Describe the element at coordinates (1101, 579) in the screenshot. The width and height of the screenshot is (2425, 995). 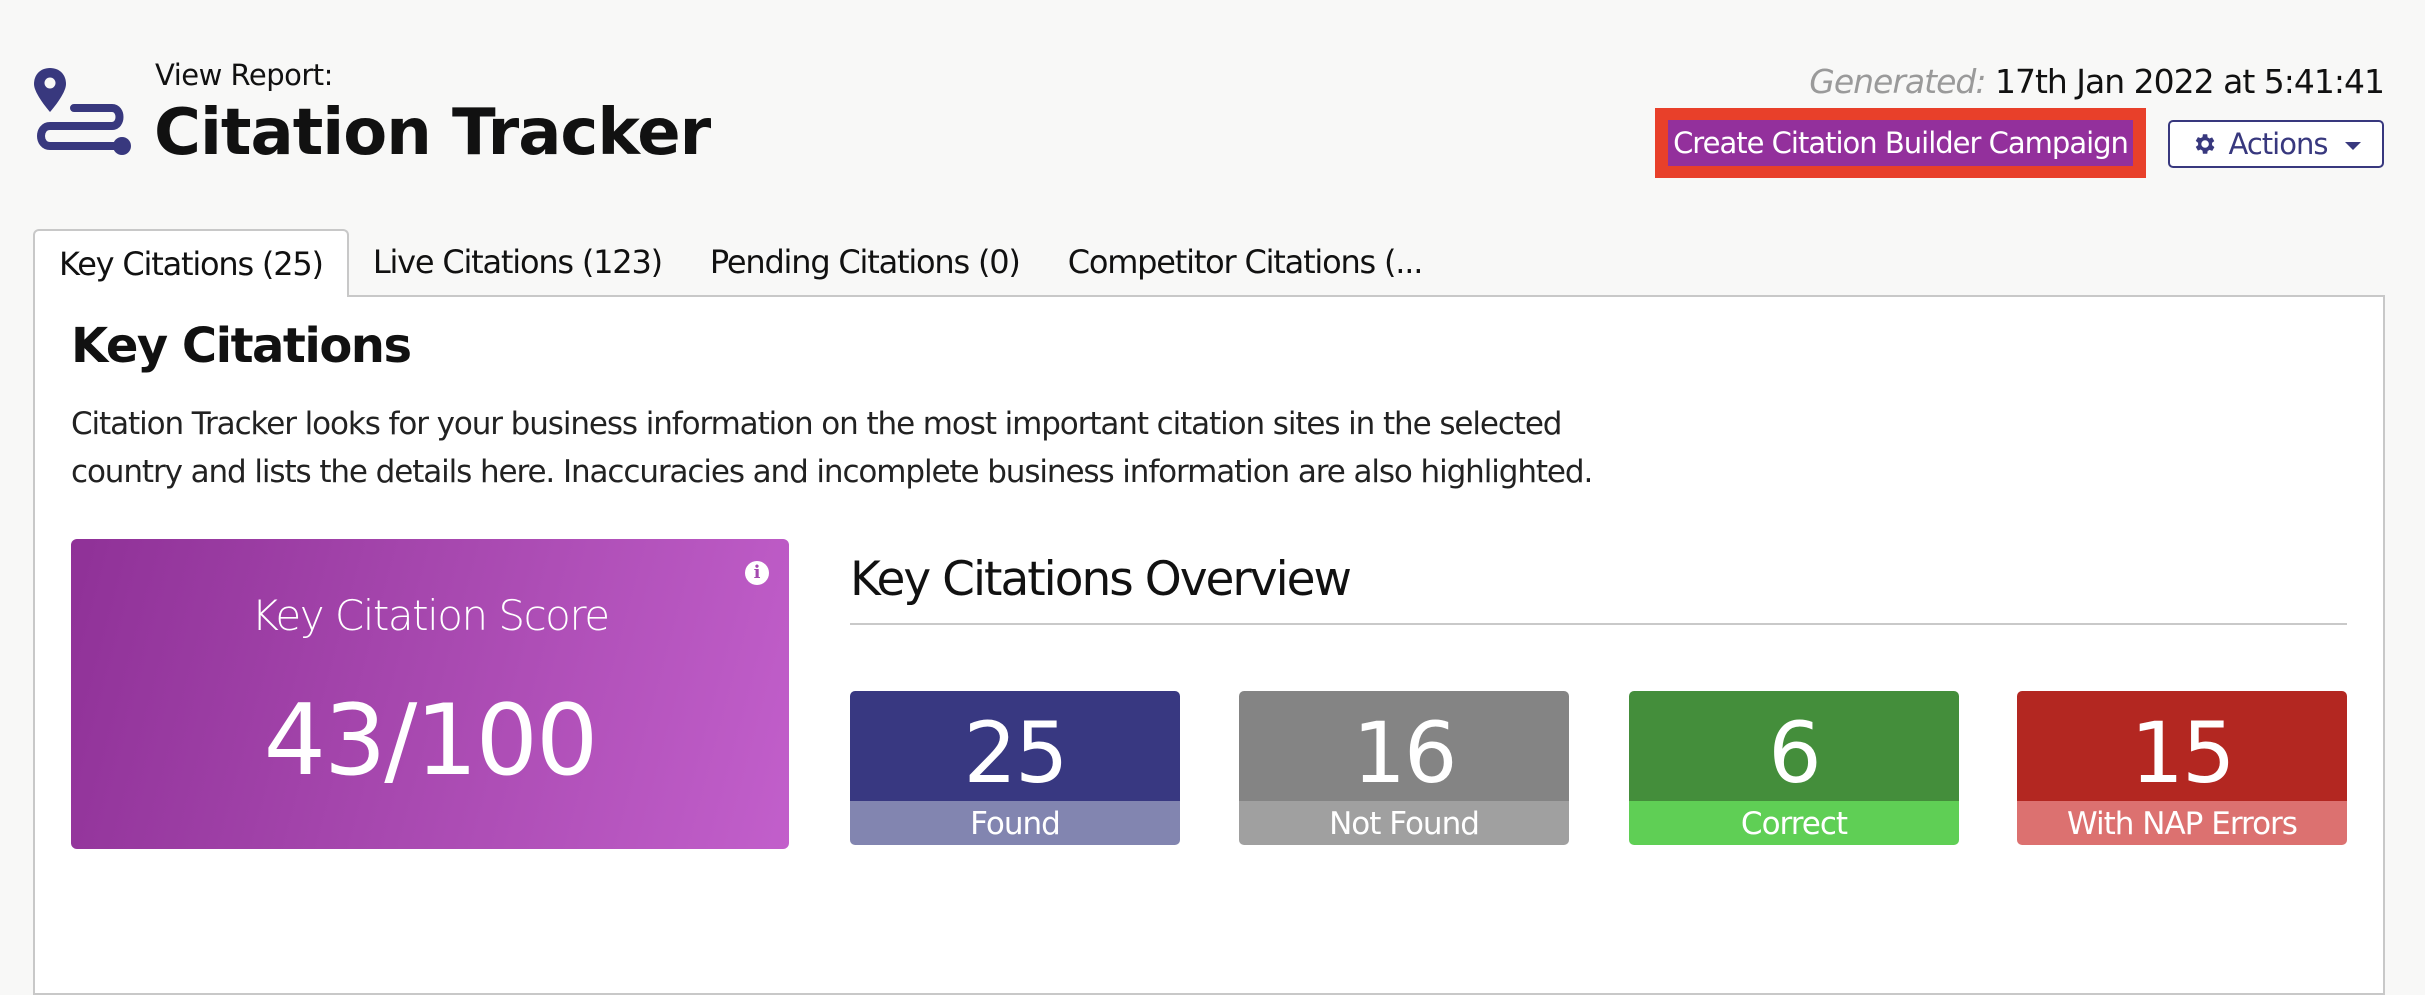
I see `overview-title: Key Citations Overview` at that location.